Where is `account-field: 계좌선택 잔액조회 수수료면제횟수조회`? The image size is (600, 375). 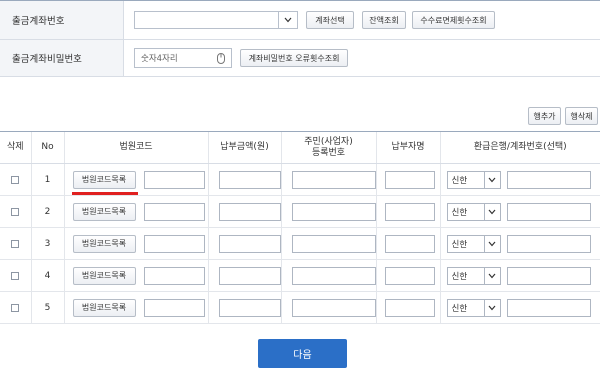 account-field: 계좌선택 잔액조회 수수료면제횟수조회 is located at coordinates (362, 20).